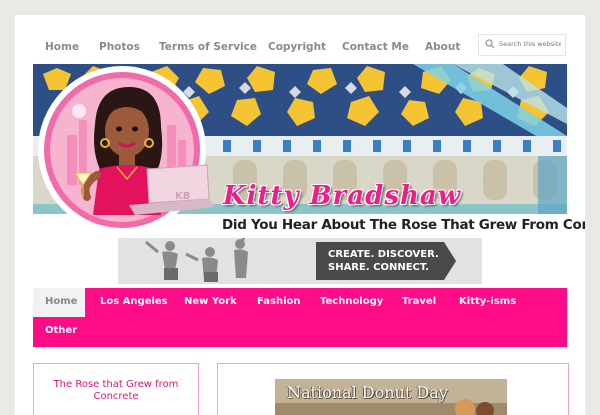 Image resolution: width=600 pixels, height=415 pixels. I want to click on top-nav-copyright: Copyright, so click(297, 47).